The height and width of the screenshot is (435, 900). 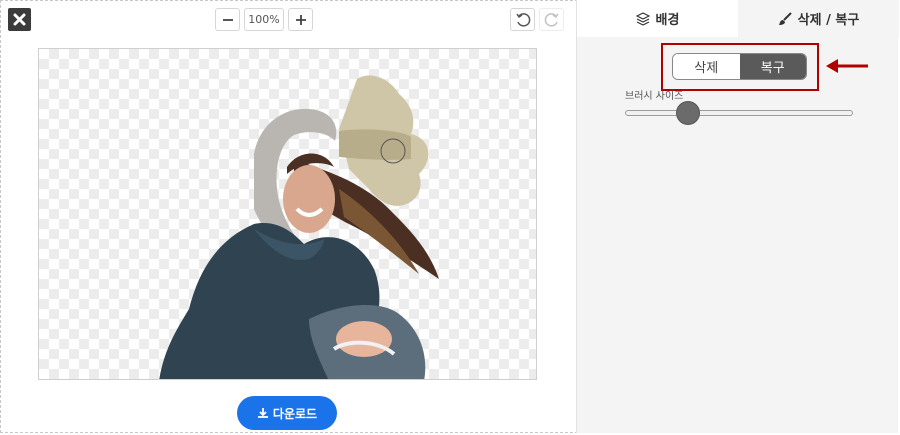 I want to click on close-icon, so click(x=19, y=19).